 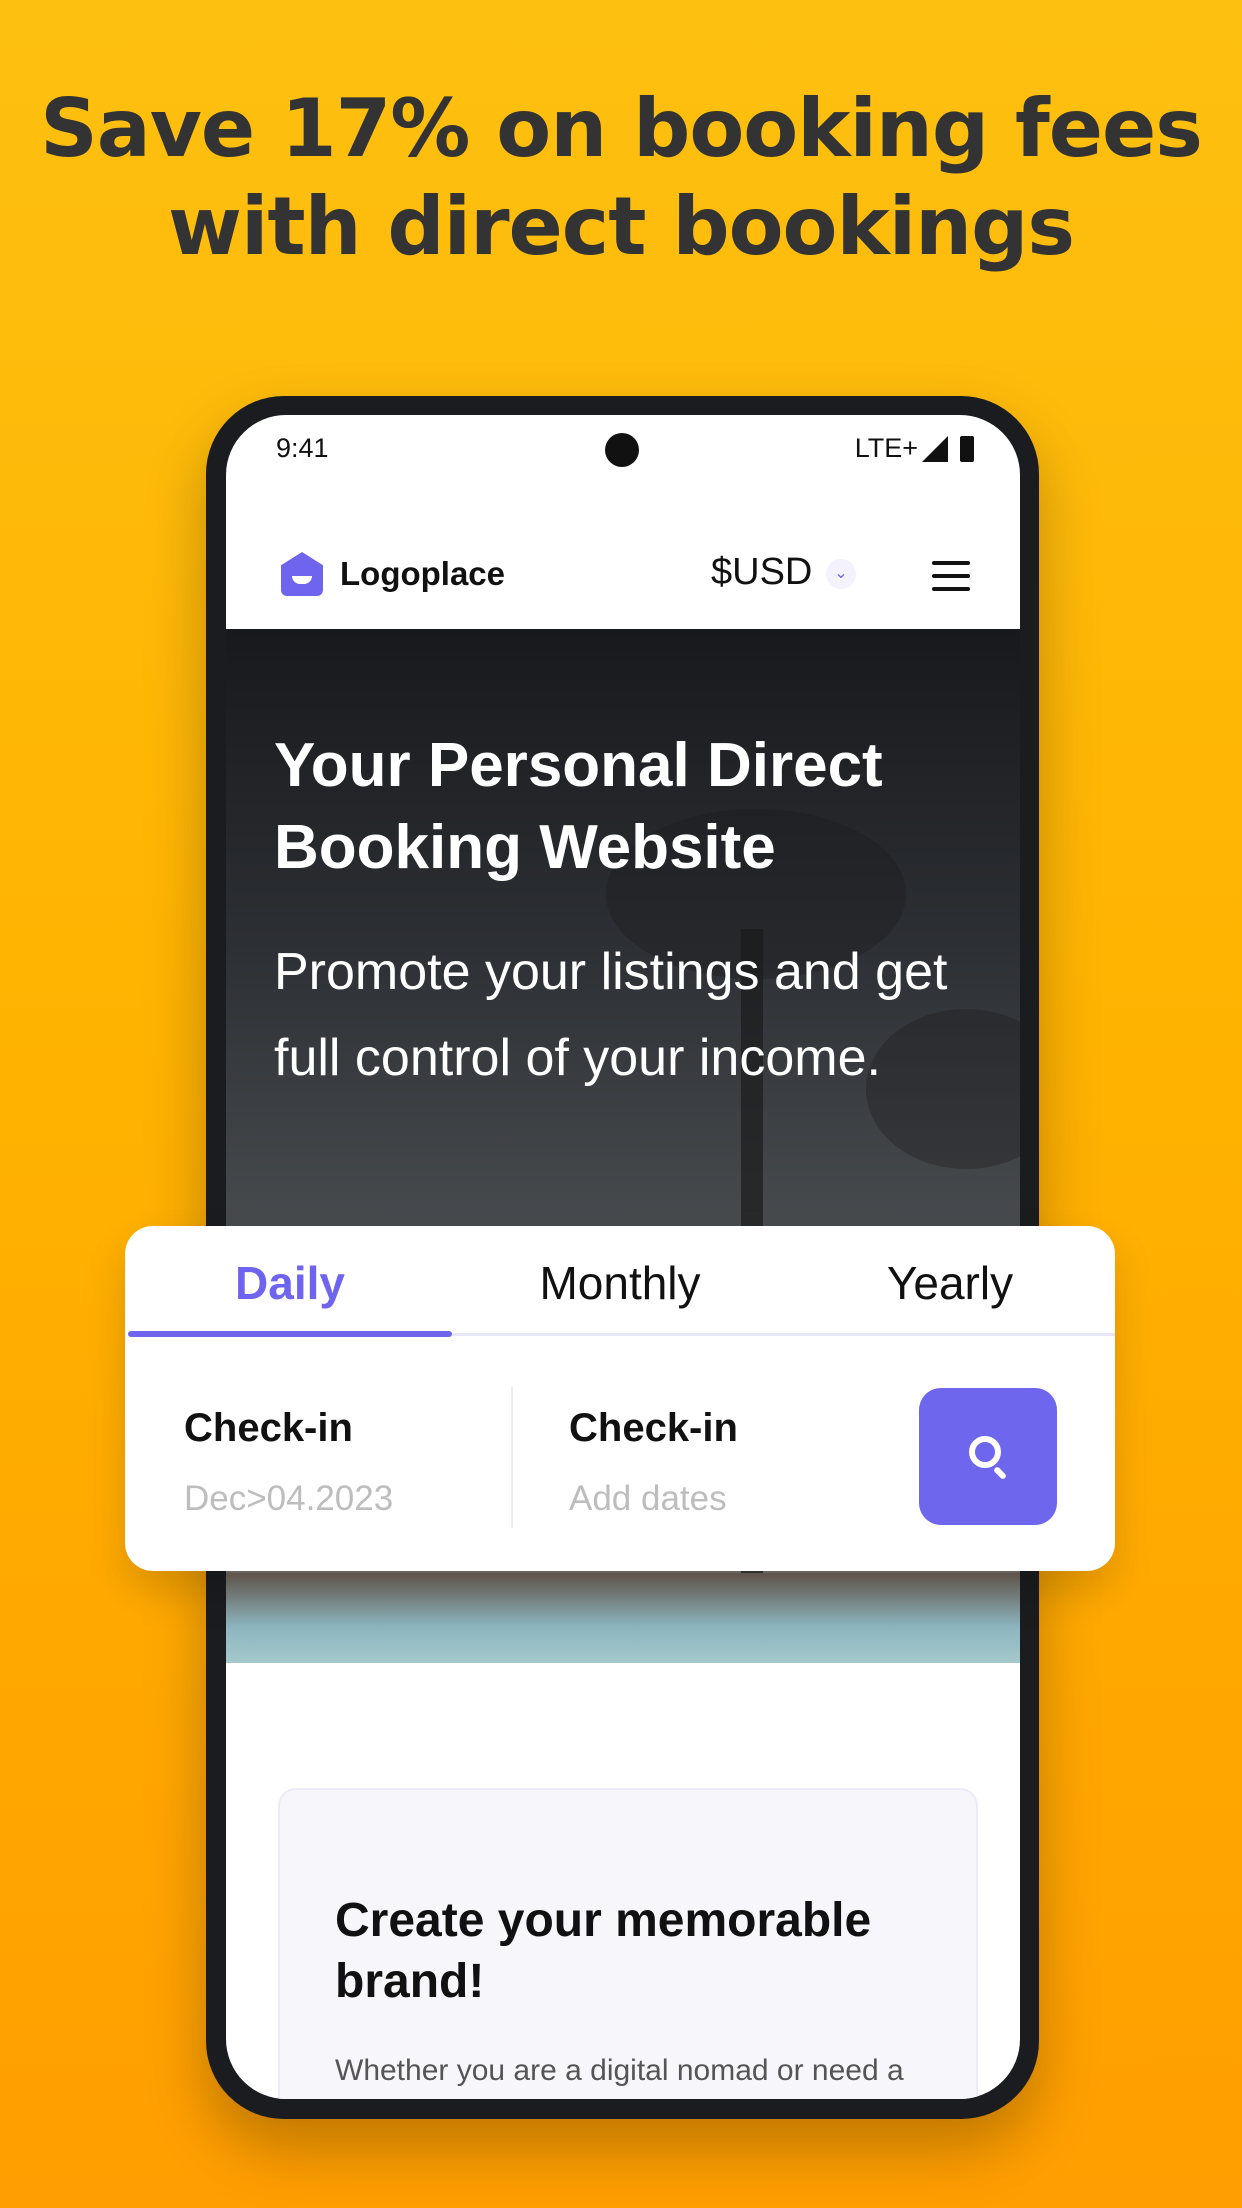 I want to click on hamburger-menu-icon, so click(x=951, y=580).